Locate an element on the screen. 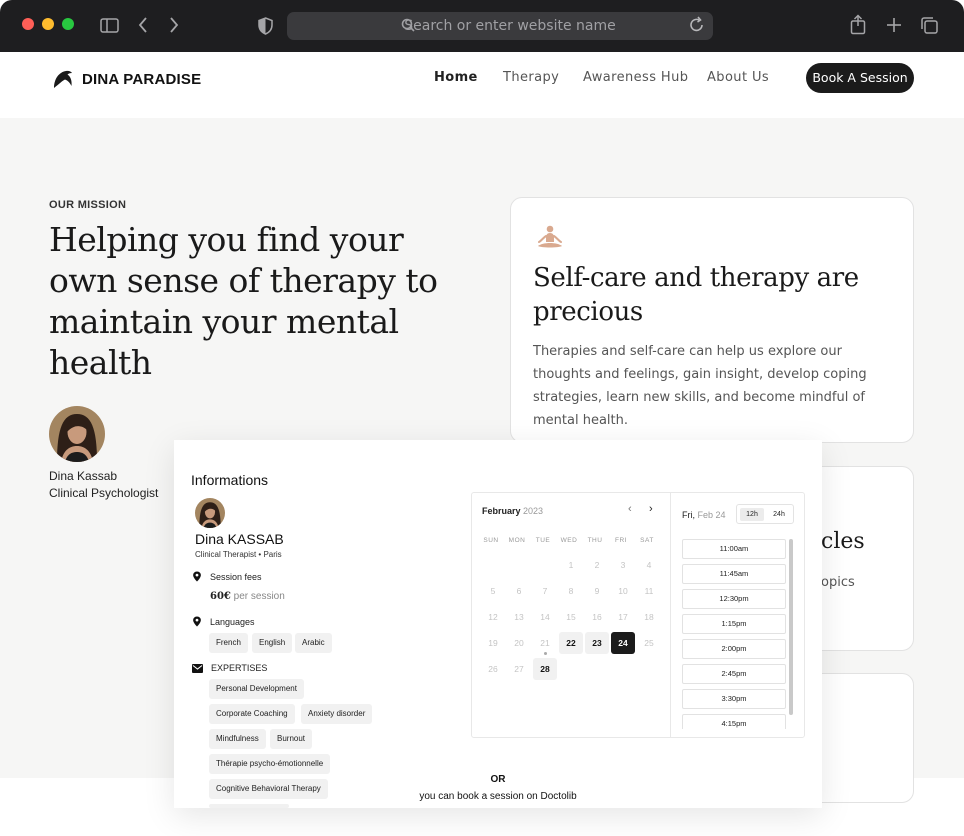  minimize-window-button is located at coordinates (48, 24).